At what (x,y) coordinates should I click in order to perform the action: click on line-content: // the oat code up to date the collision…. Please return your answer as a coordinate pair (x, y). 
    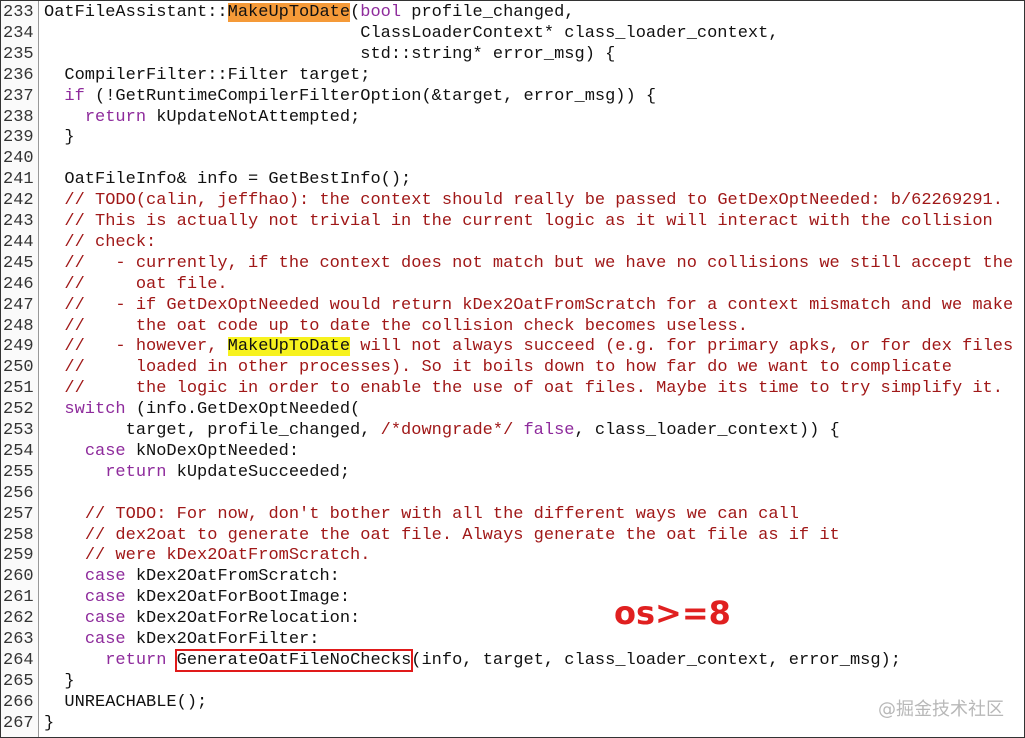
    Looking at the image, I should click on (396, 326).